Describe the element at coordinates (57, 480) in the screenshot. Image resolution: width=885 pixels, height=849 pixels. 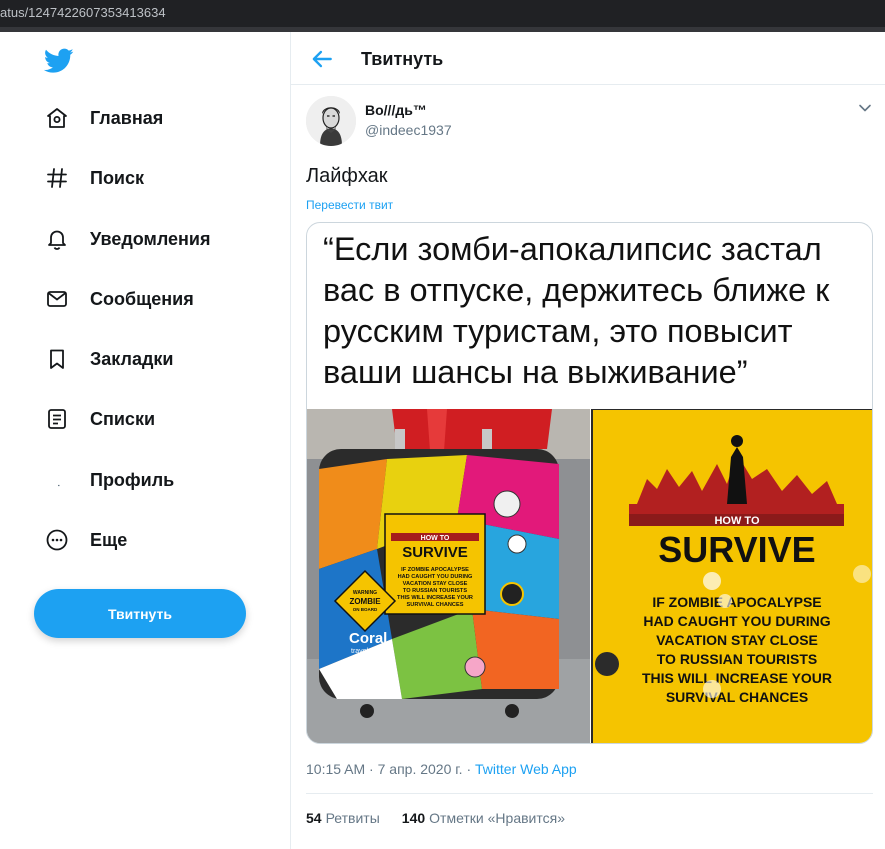
I see `profile-icon` at that location.